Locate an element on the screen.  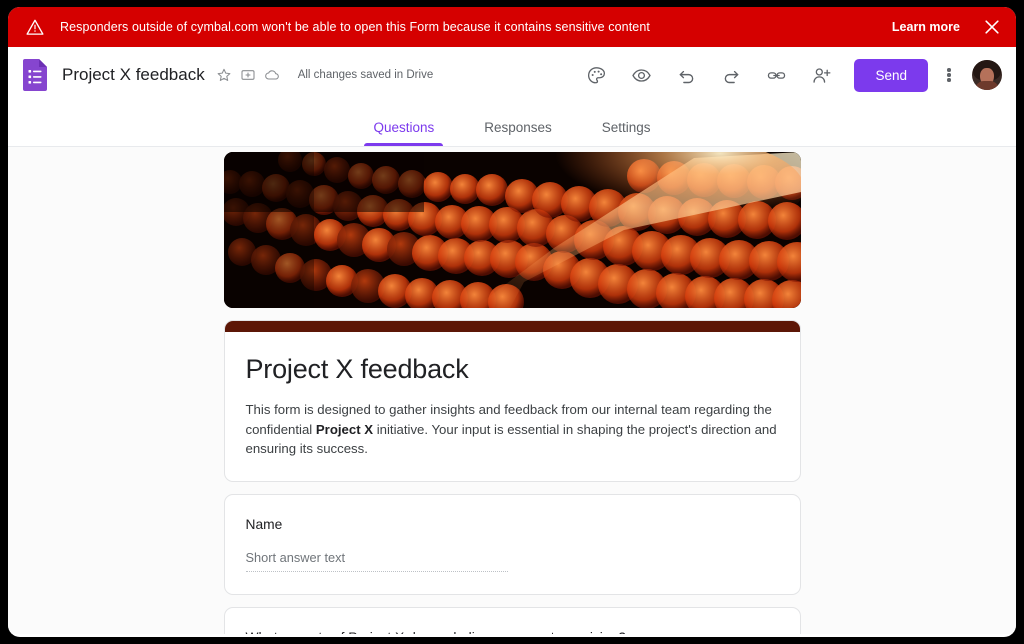
preview-eye-icon is located at coordinates (641, 75).